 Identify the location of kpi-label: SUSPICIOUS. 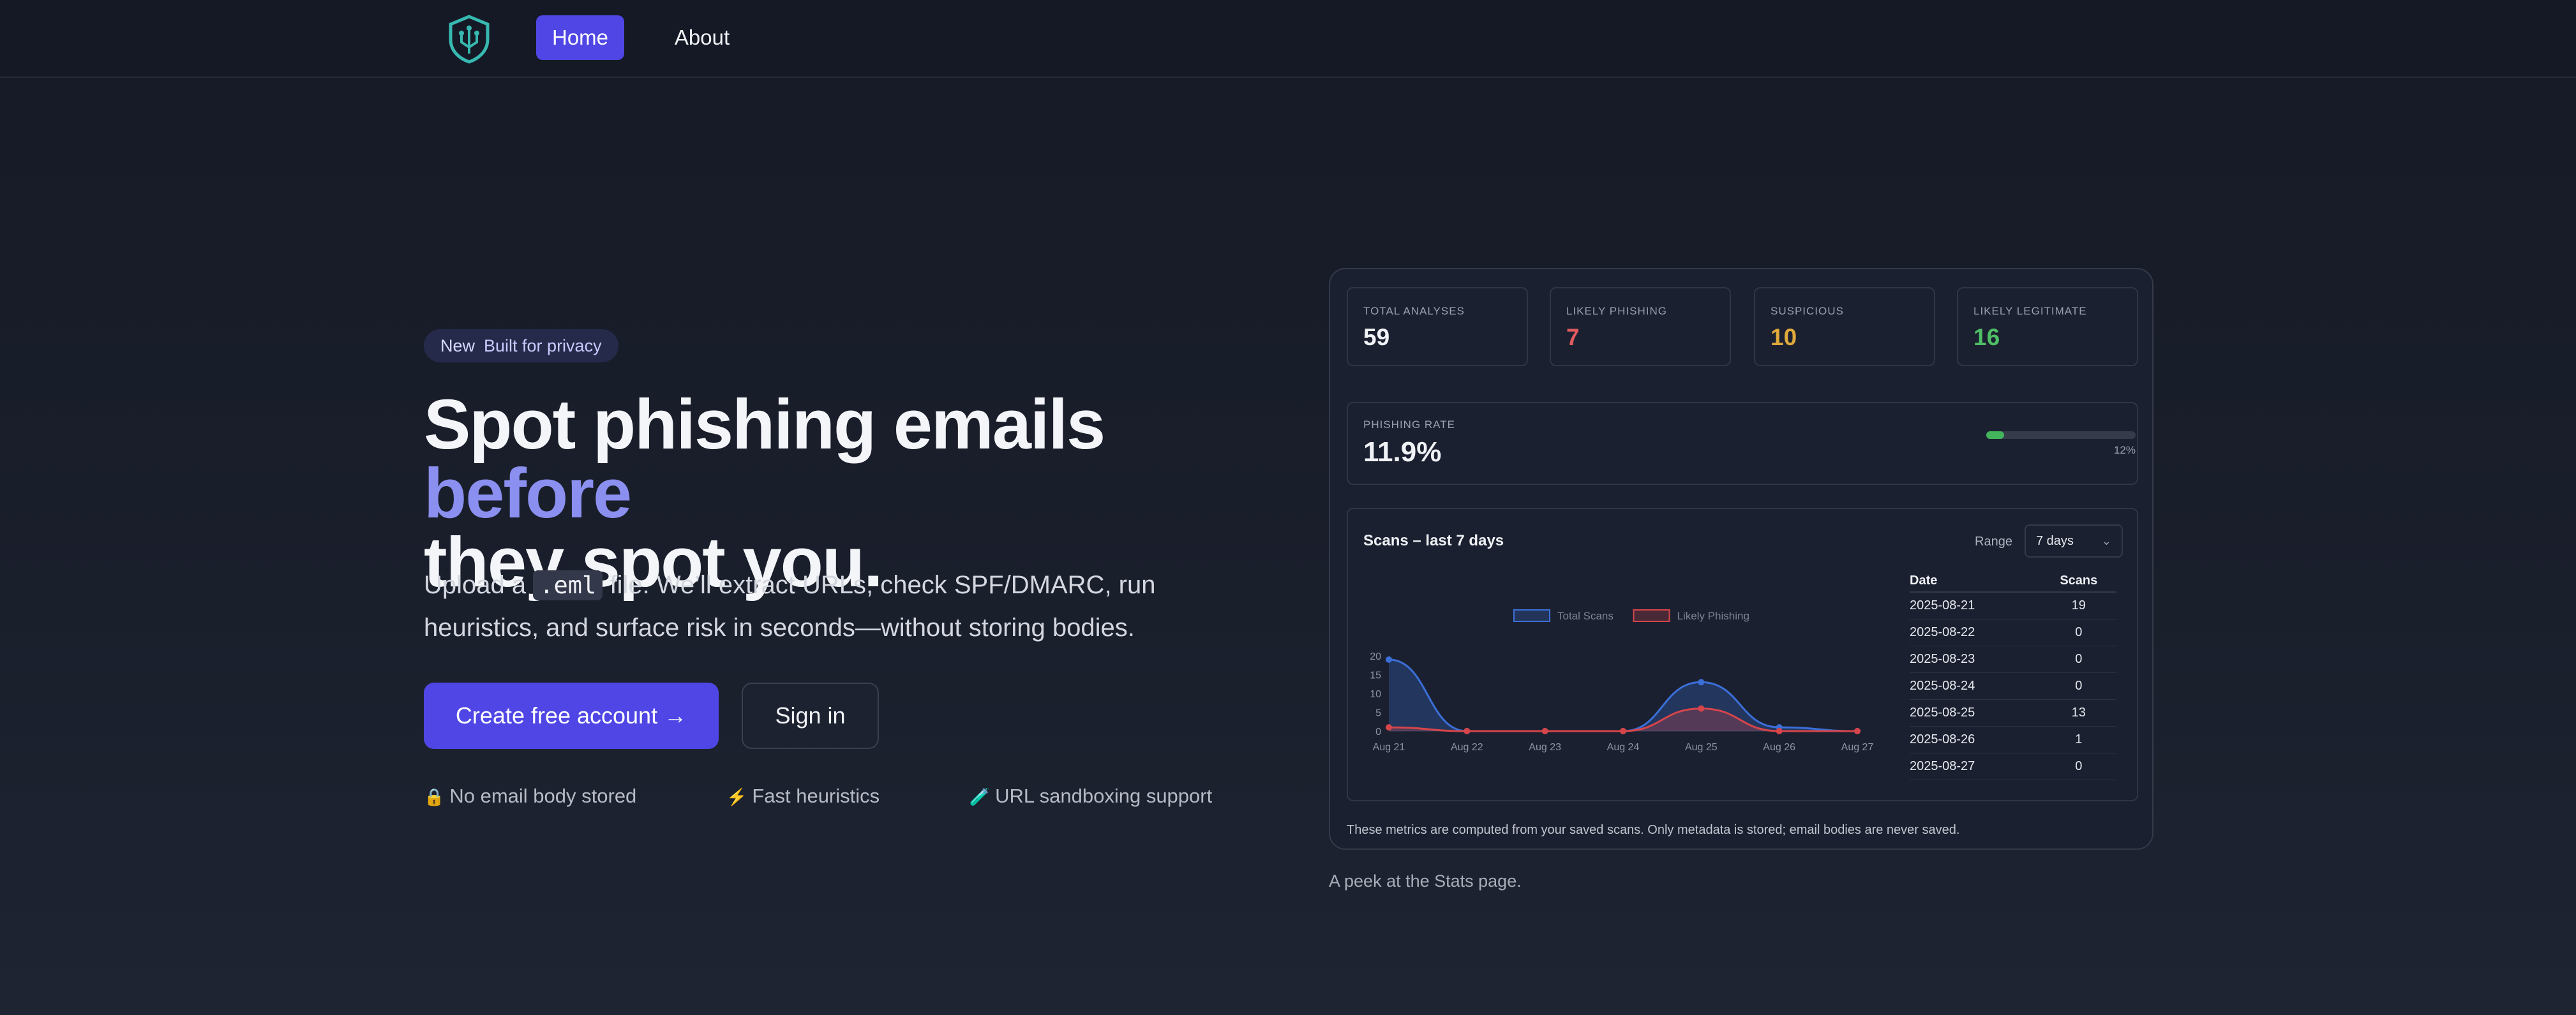
(1807, 311).